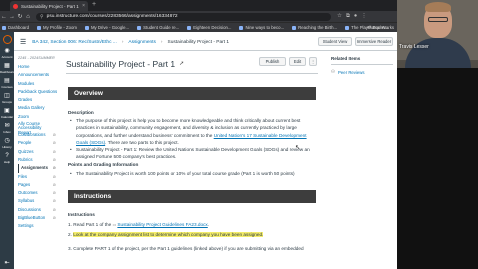 Image resolution: width=478 pixels, height=269 pixels. What do you see at coordinates (37, 201) in the screenshot?
I see `course-nav-syllabus: Syllabus ⊘` at bounding box center [37, 201].